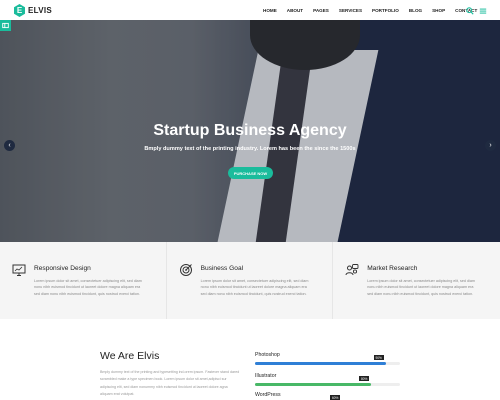 The height and width of the screenshot is (400, 500). Describe the element at coordinates (352, 270) in the screenshot. I see `chat-users-icon` at that location.